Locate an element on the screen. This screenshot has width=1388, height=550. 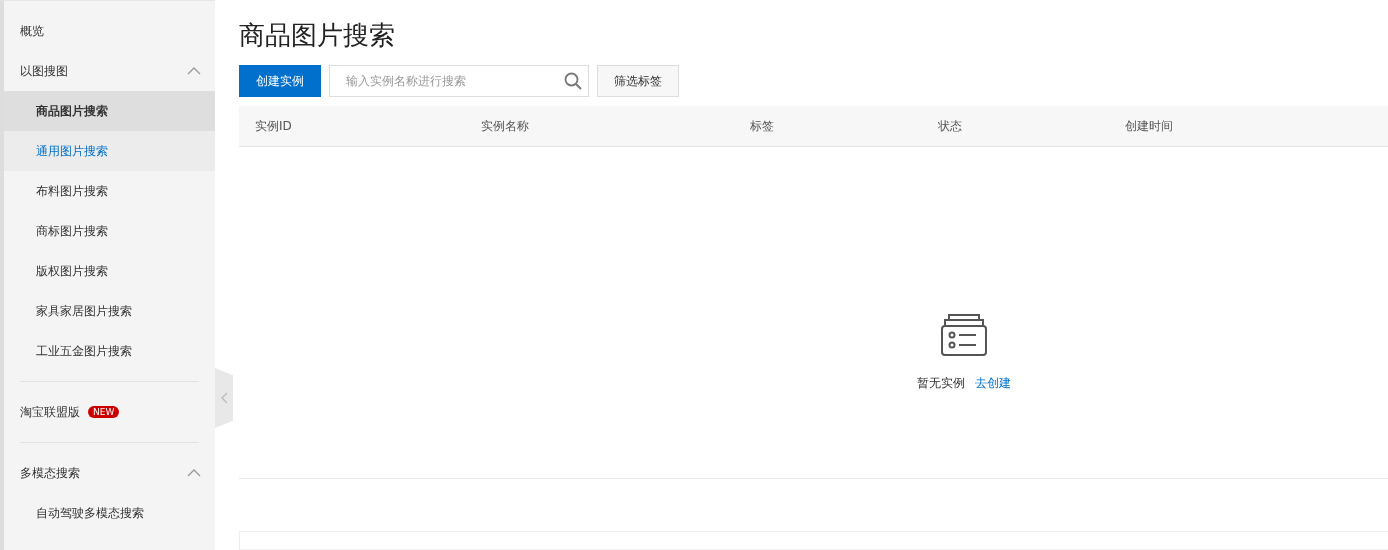
page-title: 商品图片搜索 is located at coordinates (317, 35).